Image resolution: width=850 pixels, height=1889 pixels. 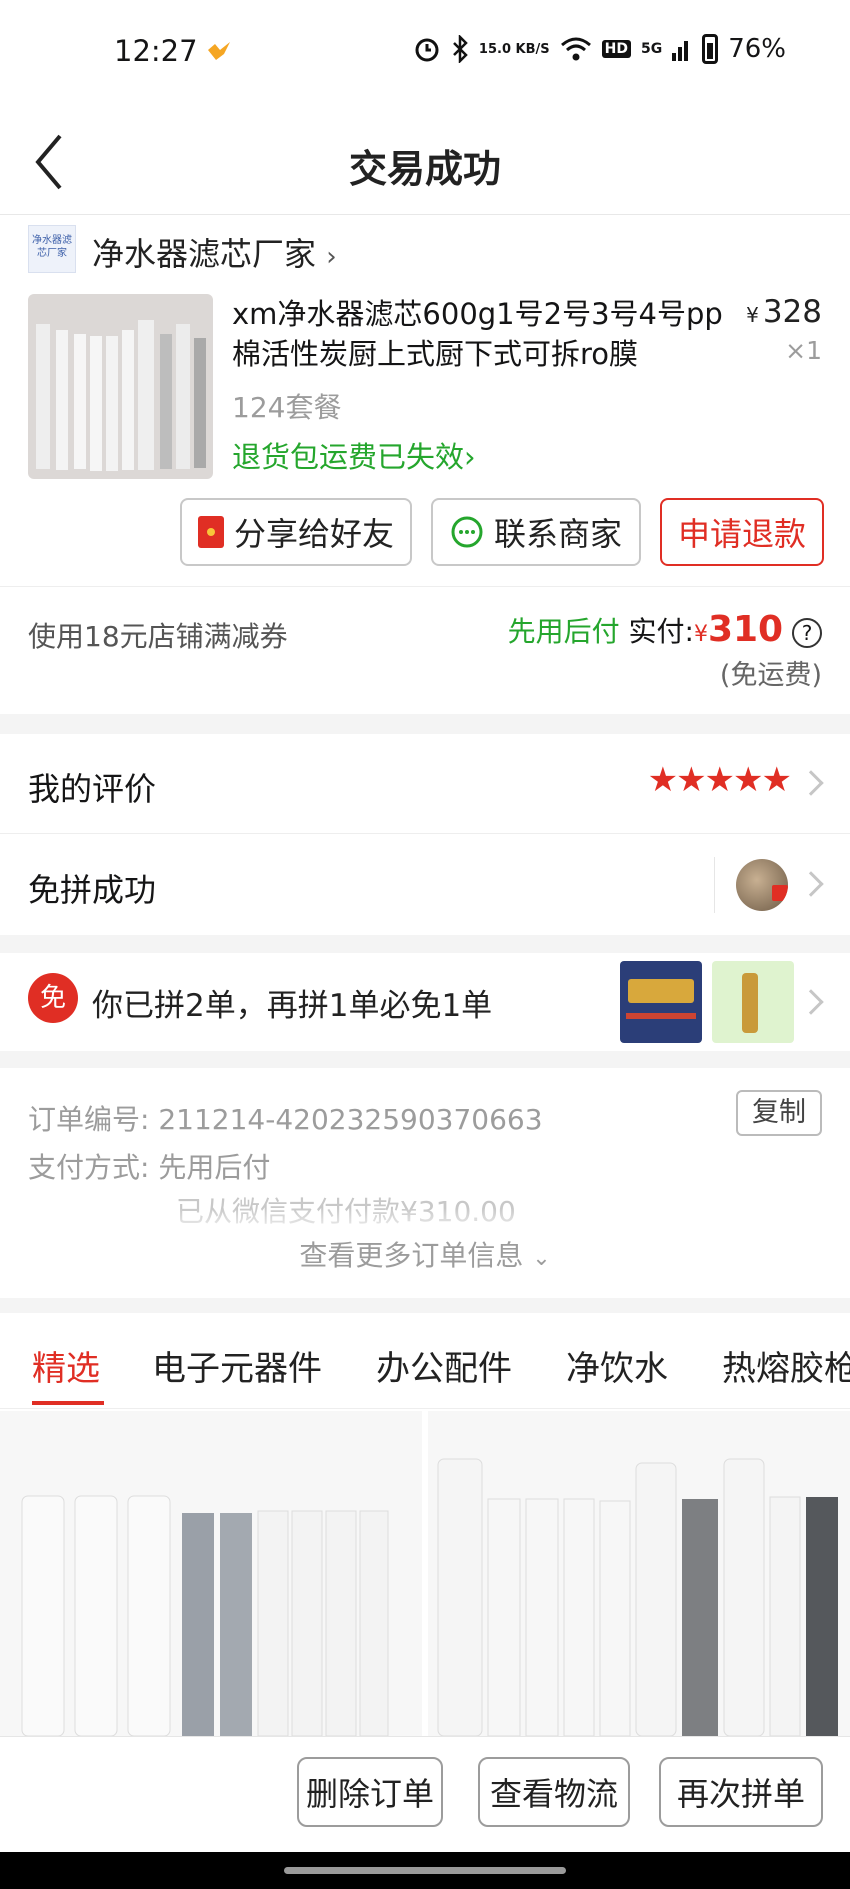 I want to click on tab-electronic-components: 电子元器件, so click(x=237, y=1365).